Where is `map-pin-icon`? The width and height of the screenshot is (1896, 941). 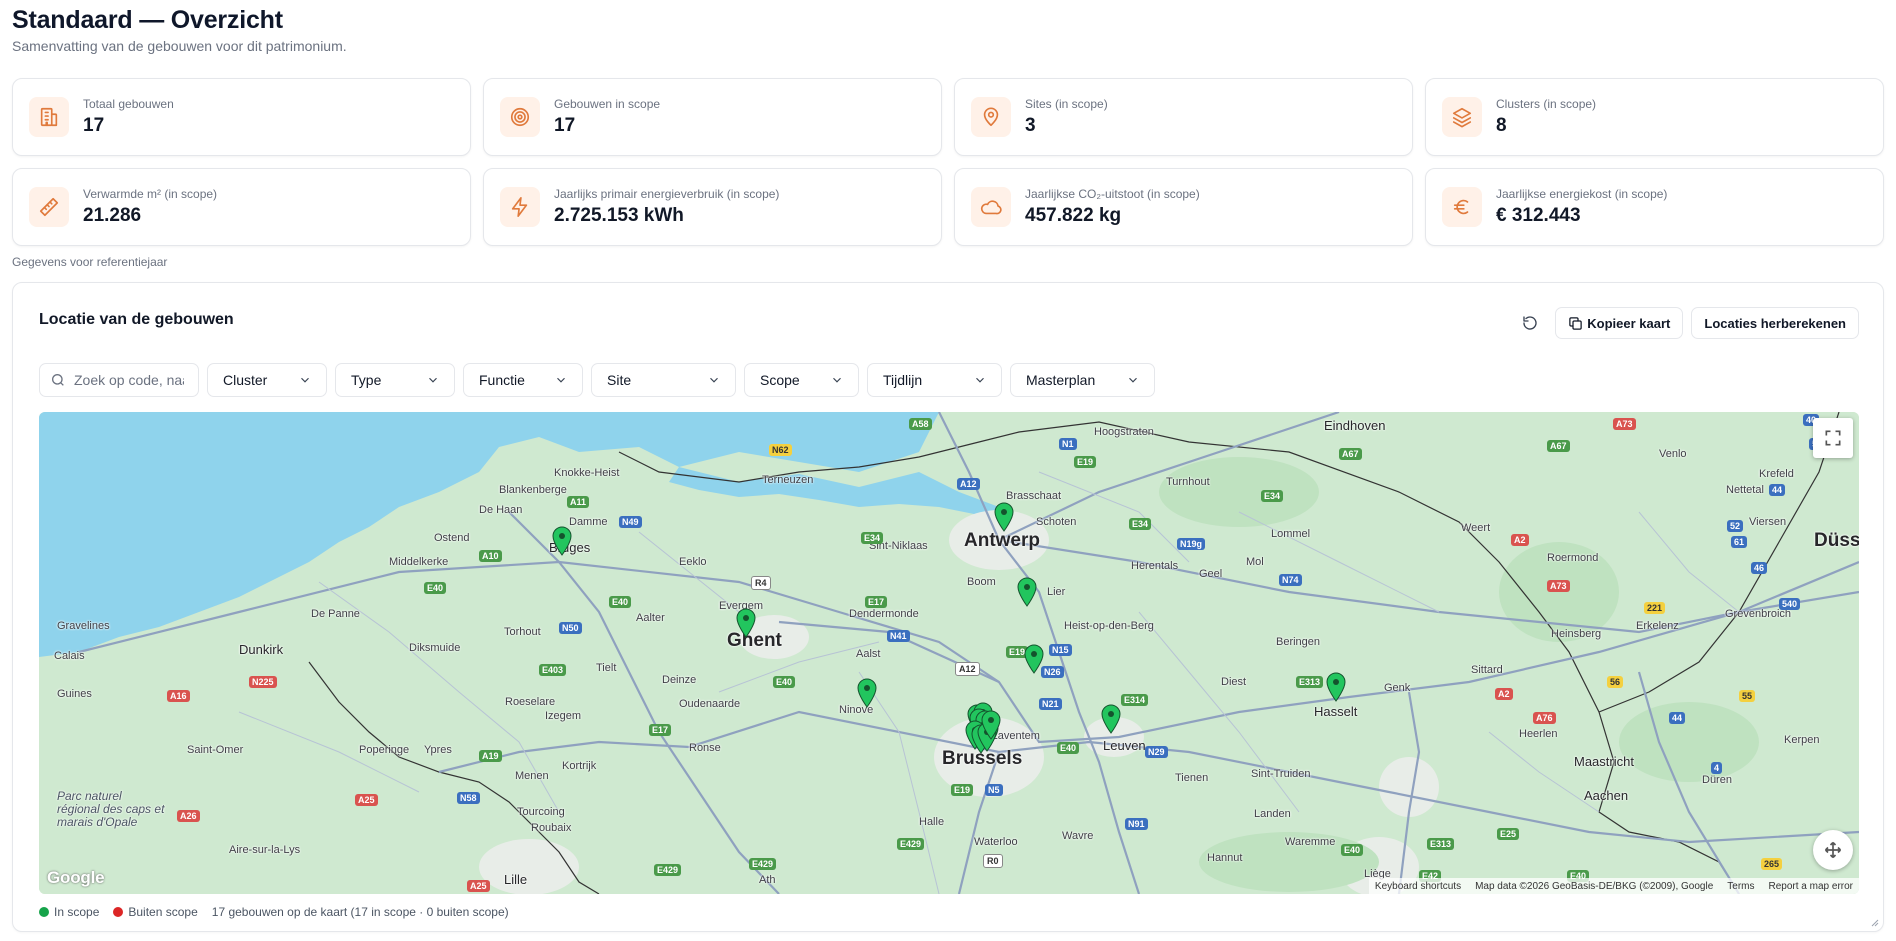
map-pin-icon is located at coordinates (991, 117).